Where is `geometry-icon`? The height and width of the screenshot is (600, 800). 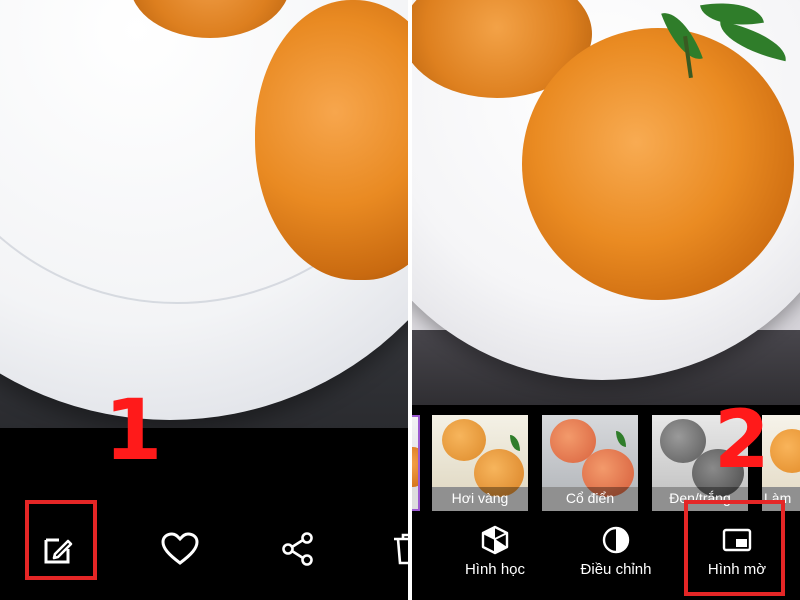
geometry-icon is located at coordinates (495, 540).